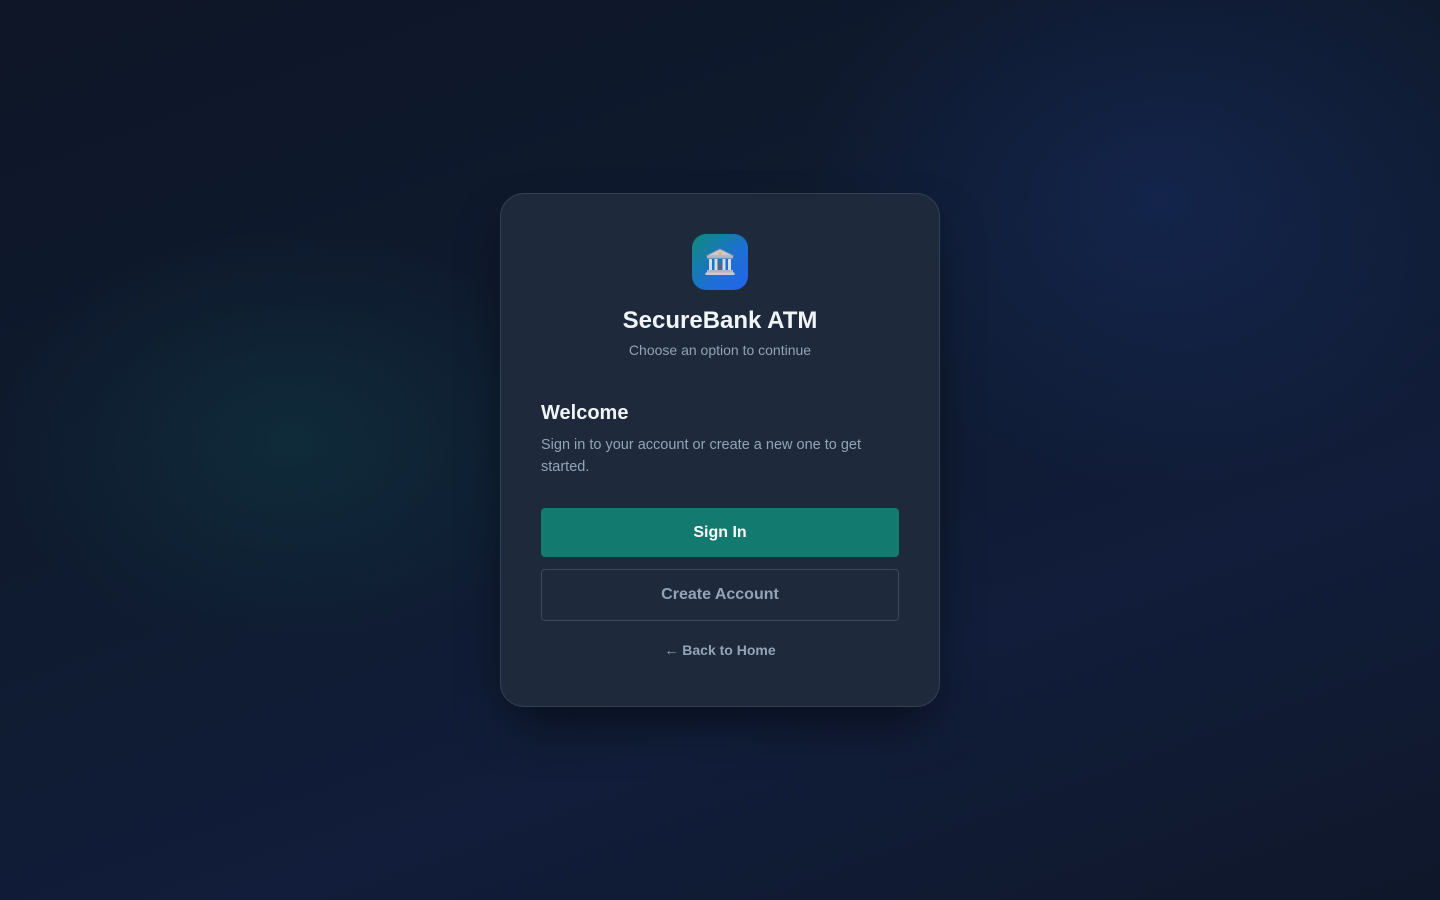 This screenshot has height=900, width=1440. Describe the element at coordinates (720, 650) in the screenshot. I see `back-to-home-link: ← Back to Home` at that location.